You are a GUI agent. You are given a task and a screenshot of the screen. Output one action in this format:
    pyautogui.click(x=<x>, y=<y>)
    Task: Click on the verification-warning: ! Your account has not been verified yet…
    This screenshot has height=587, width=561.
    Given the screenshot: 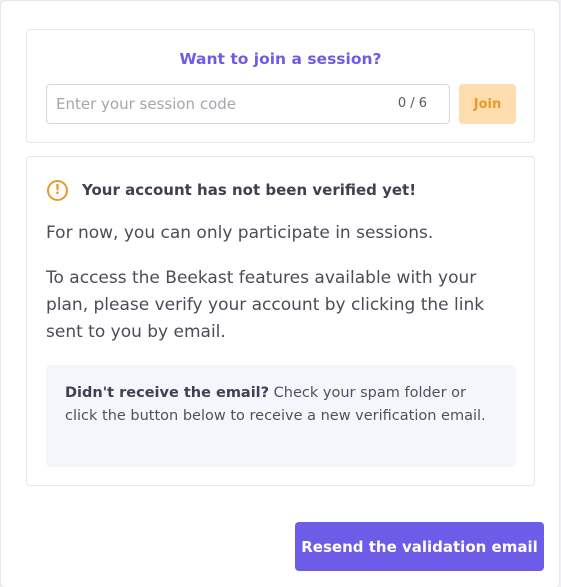 What is the action you would take?
    pyautogui.click(x=231, y=190)
    